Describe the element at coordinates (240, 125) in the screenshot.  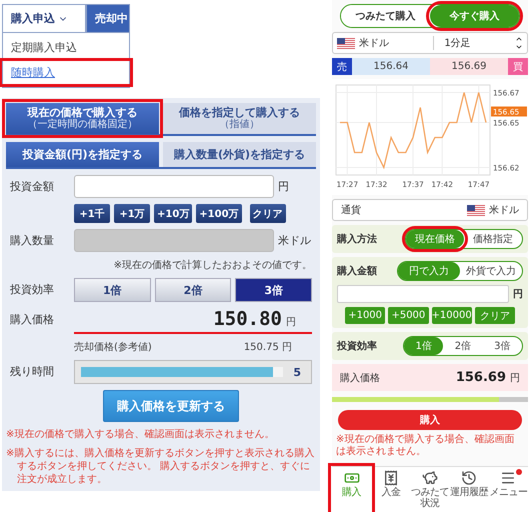
I see `tab-subtitle: （指値）` at that location.